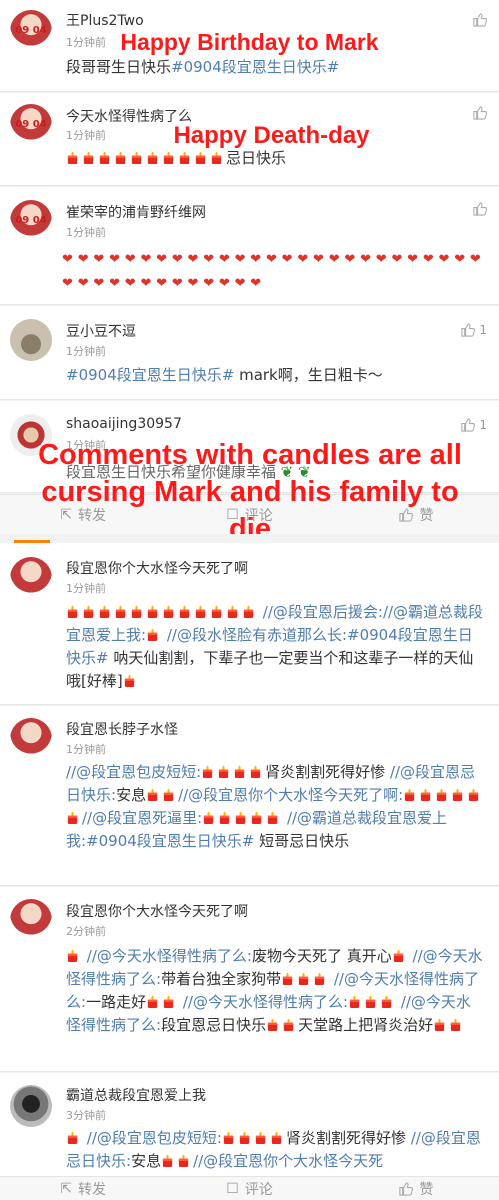 The height and width of the screenshot is (1200, 499). What do you see at coordinates (416, 1188) in the screenshot?
I see `like-action-button: 赞` at bounding box center [416, 1188].